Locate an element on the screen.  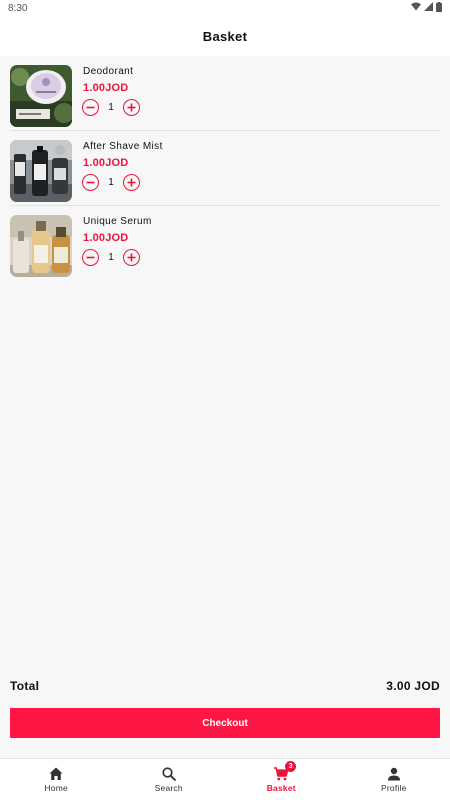
nav-label: Basket is located at coordinates (281, 788).